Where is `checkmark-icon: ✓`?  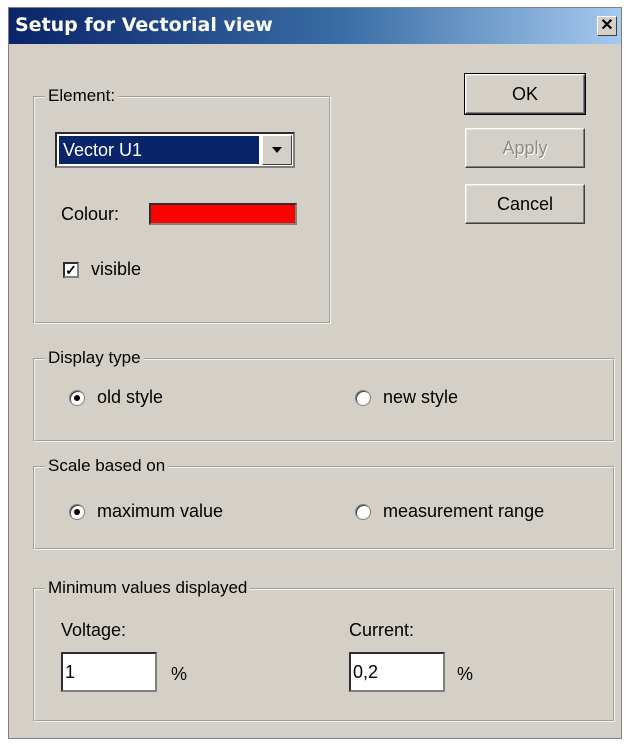 checkmark-icon: ✓ is located at coordinates (71, 270).